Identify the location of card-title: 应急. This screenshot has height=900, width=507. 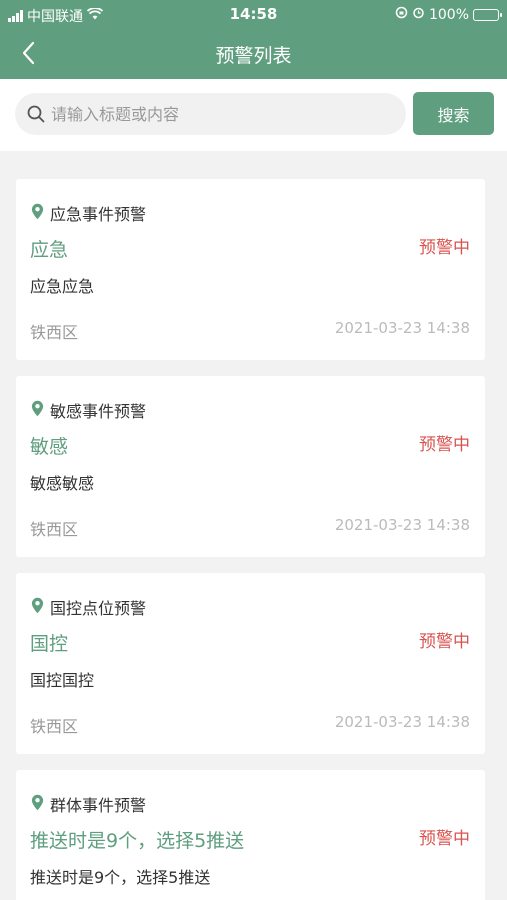
(49, 250).